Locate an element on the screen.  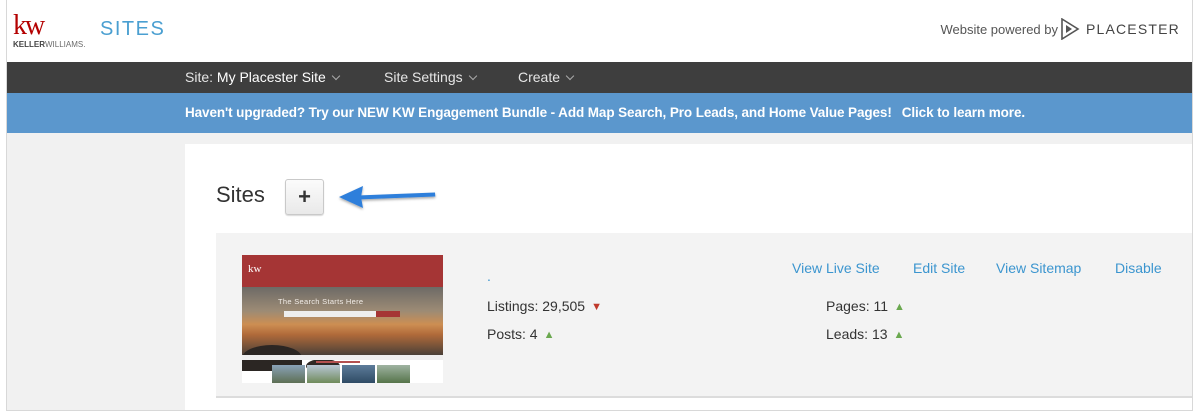
pages-stat: Pages: 11 ▲ is located at coordinates (865, 306).